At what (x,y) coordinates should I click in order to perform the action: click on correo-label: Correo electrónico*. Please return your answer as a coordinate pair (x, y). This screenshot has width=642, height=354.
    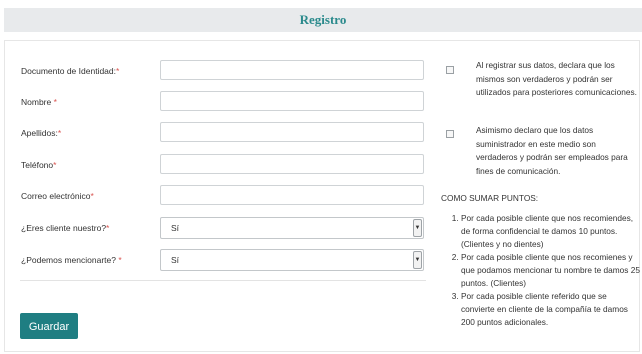
    Looking at the image, I should click on (57, 196).